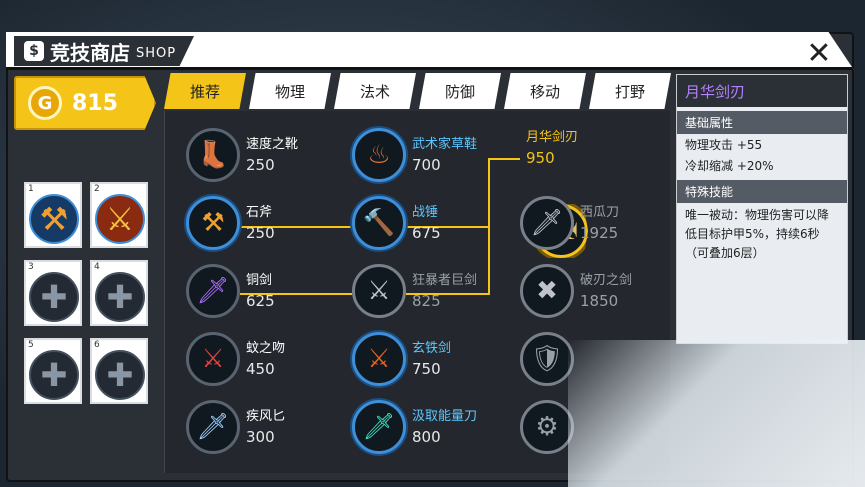 The width and height of the screenshot is (865, 487). Describe the element at coordinates (375, 91) in the screenshot. I see `tab-magic: 法术` at that location.